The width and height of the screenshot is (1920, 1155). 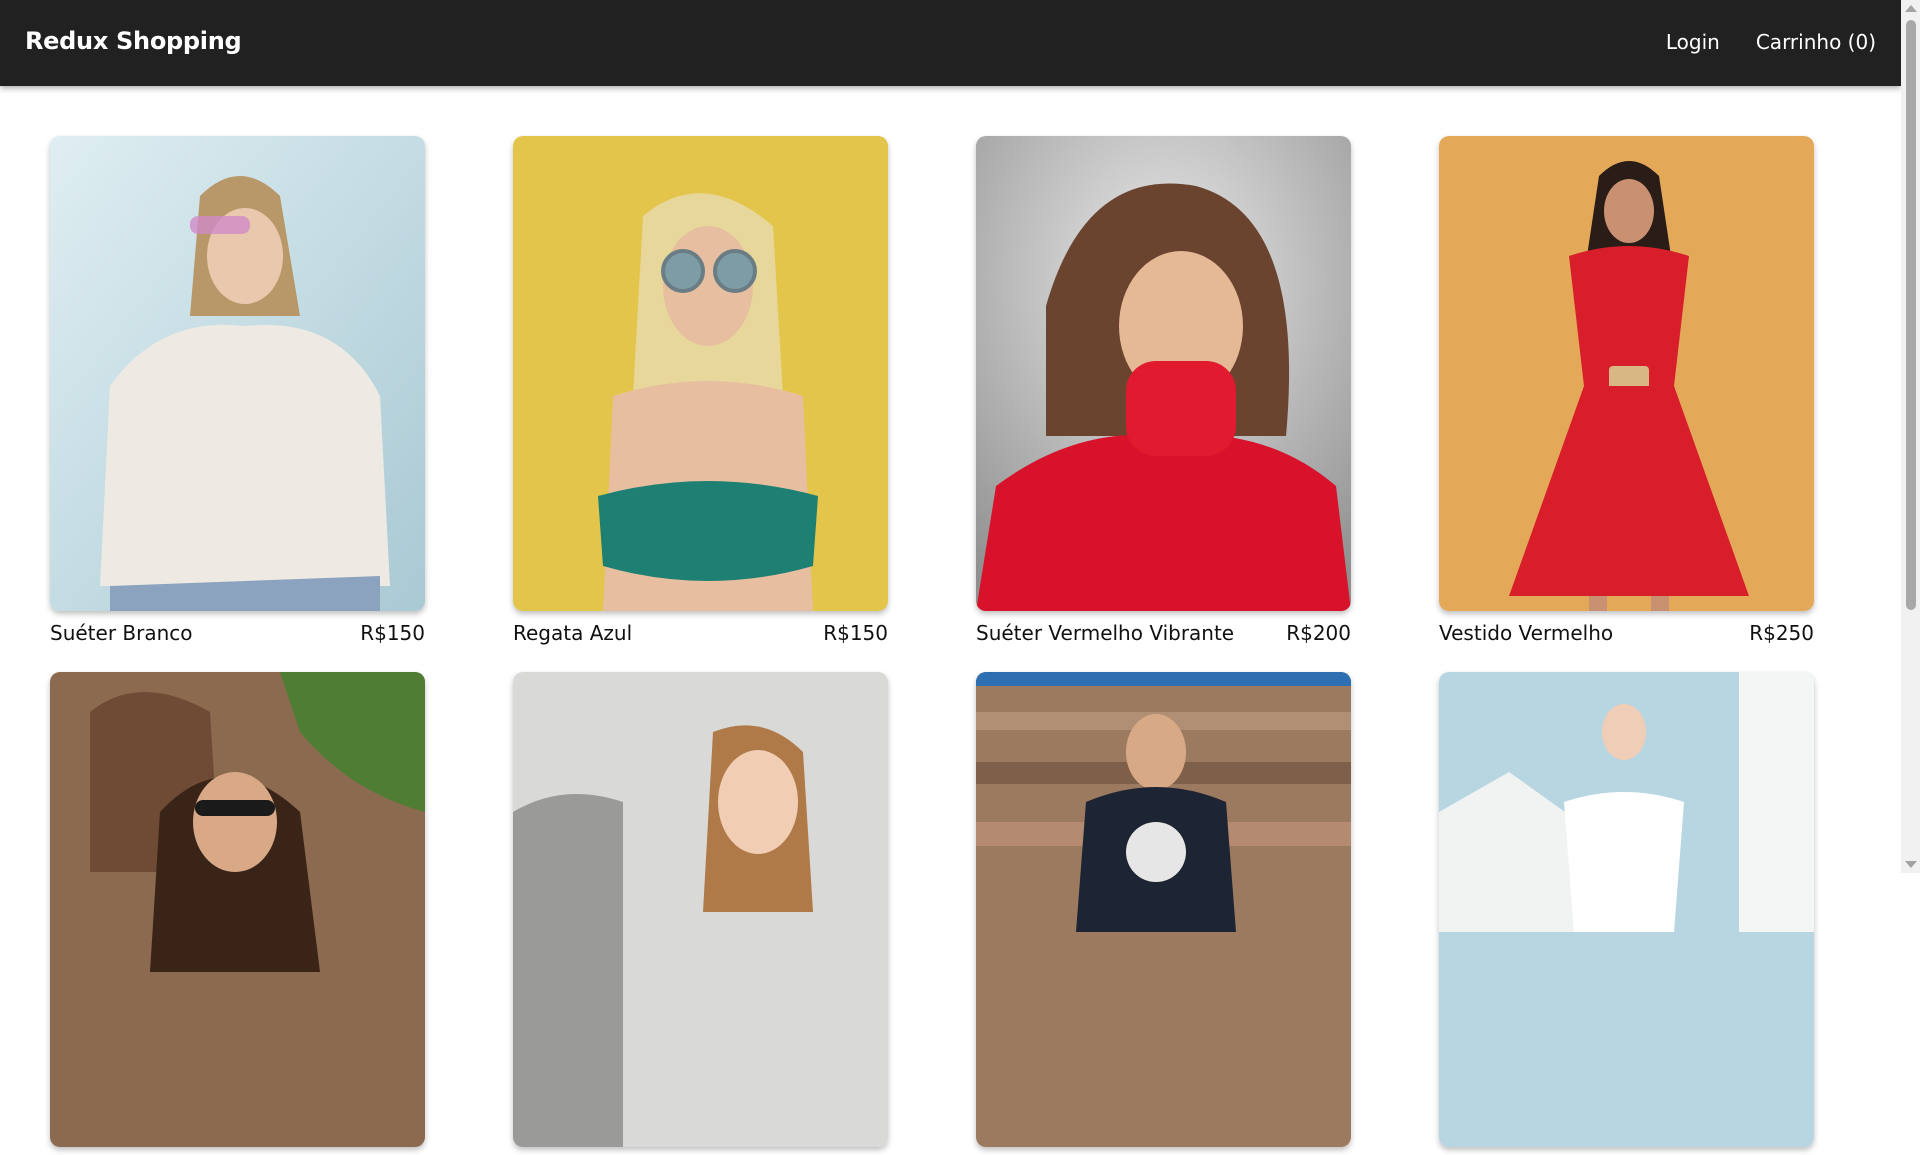 What do you see at coordinates (121, 633) in the screenshot?
I see `product-name: Suéter Branco` at bounding box center [121, 633].